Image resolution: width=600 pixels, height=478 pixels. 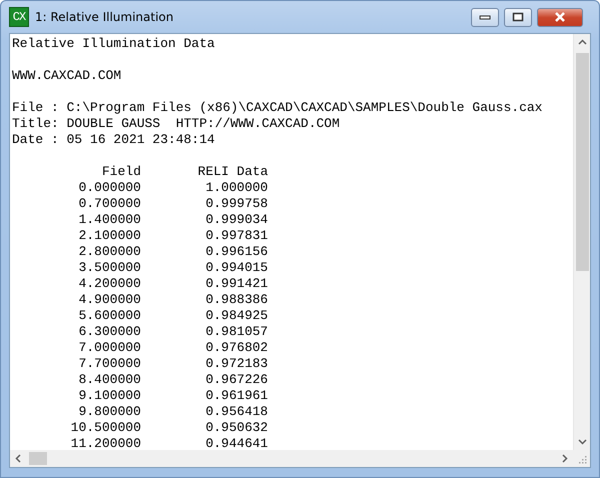 What do you see at coordinates (114, 140) in the screenshot?
I see `text-line: Date : 05 16 2021 23:48:14` at bounding box center [114, 140].